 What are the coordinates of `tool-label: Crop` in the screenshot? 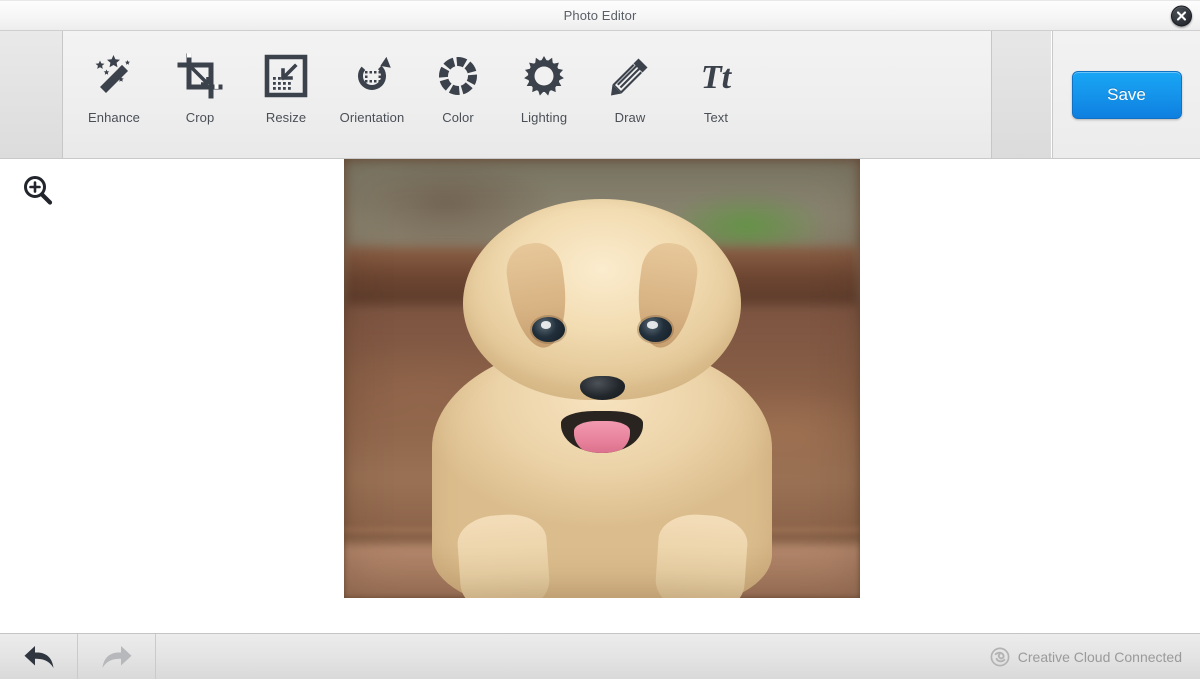 It's located at (200, 117).